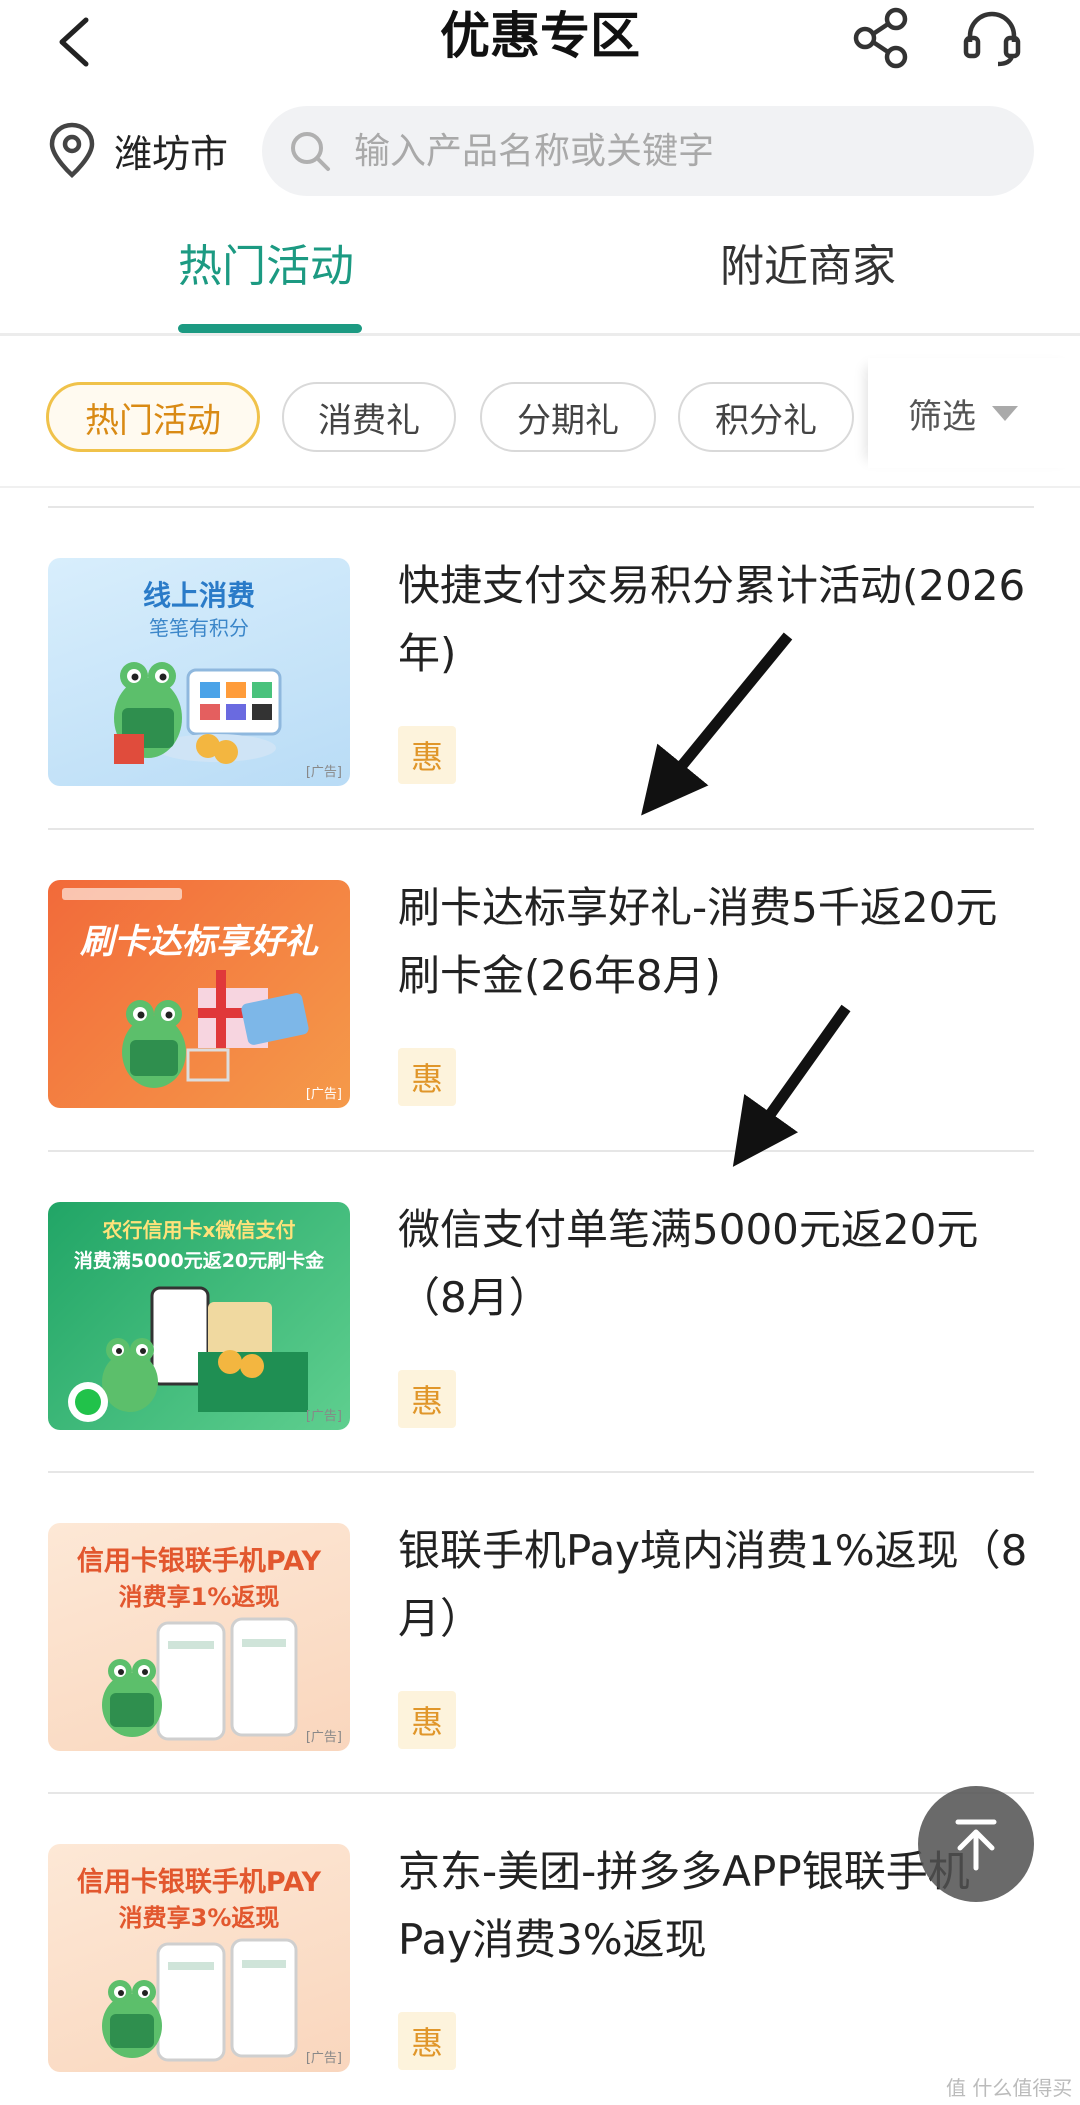  Describe the element at coordinates (1009, 2088) in the screenshot. I see `watermark: 值 什么值得买` at that location.